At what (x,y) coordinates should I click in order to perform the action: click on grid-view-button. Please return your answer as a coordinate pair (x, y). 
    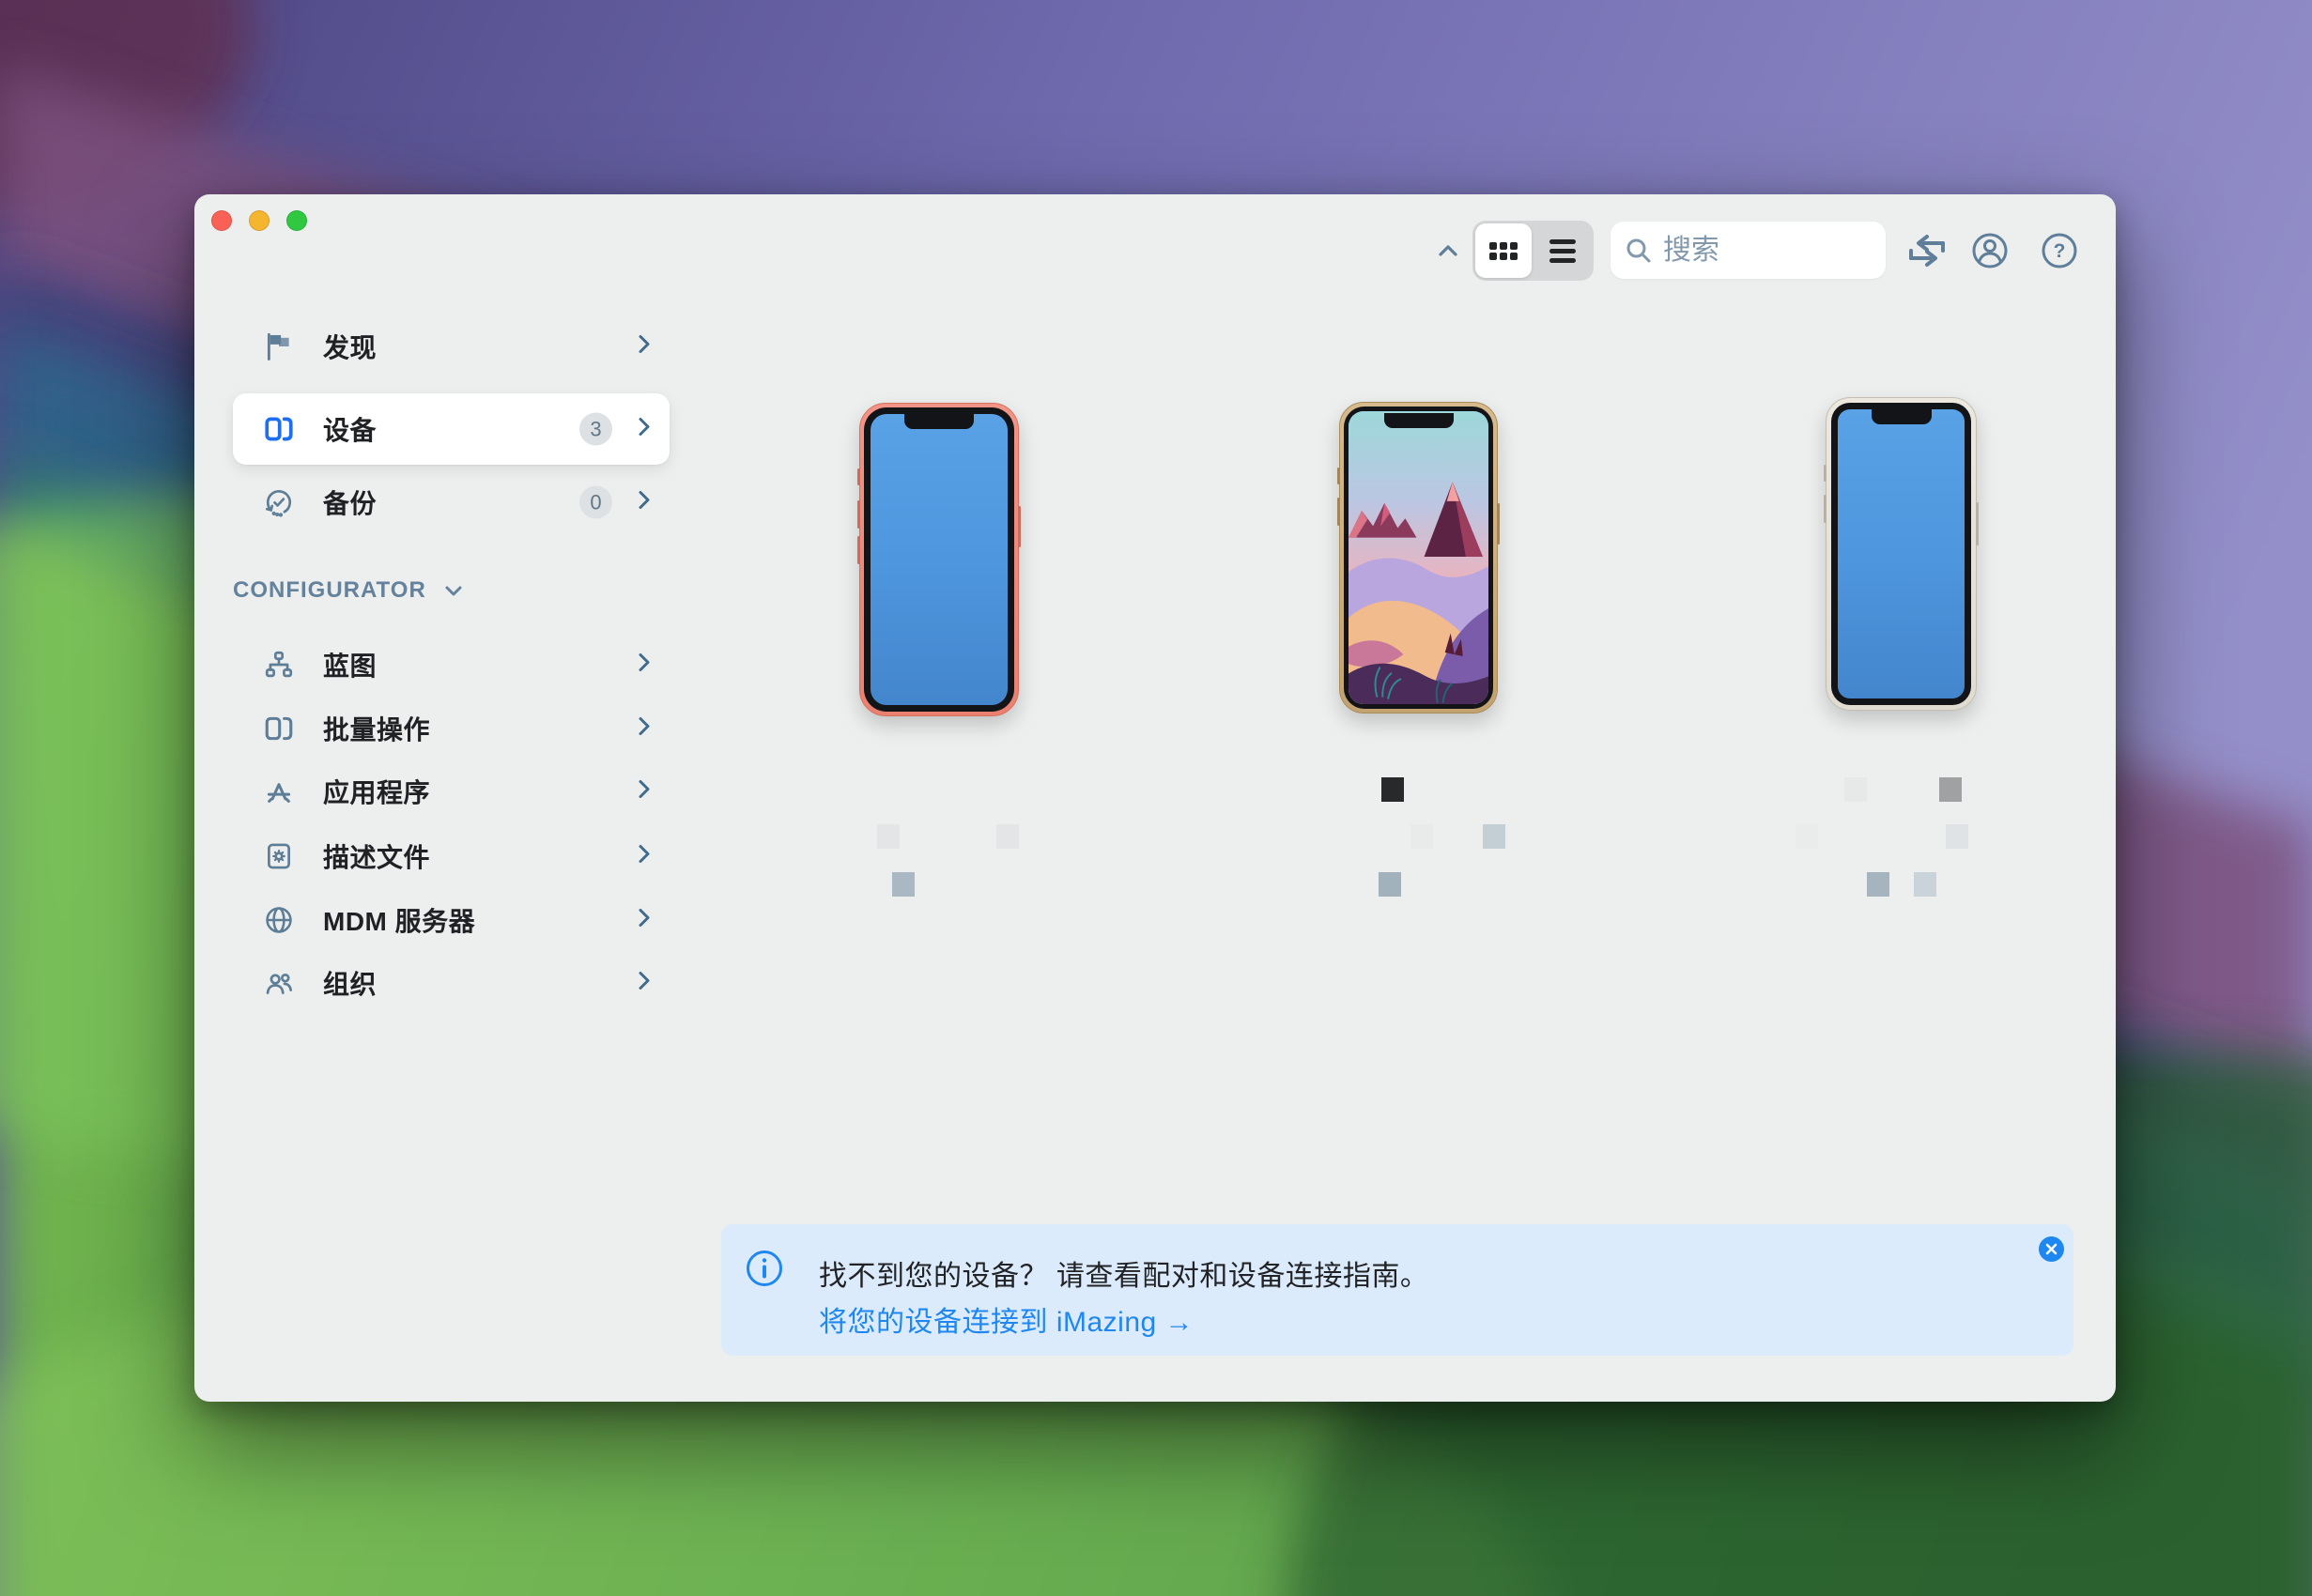
    Looking at the image, I should click on (1503, 251).